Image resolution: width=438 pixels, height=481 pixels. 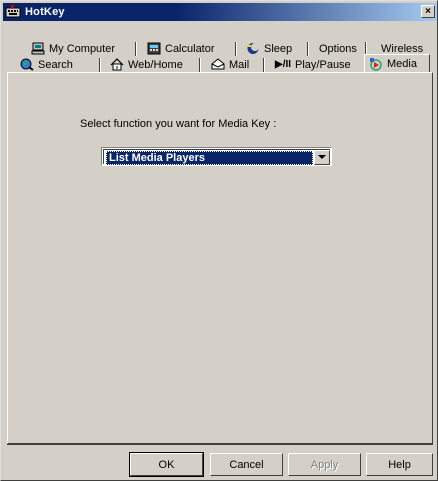 What do you see at coordinates (190, 48) in the screenshot?
I see `tab-label: Calculator` at bounding box center [190, 48].